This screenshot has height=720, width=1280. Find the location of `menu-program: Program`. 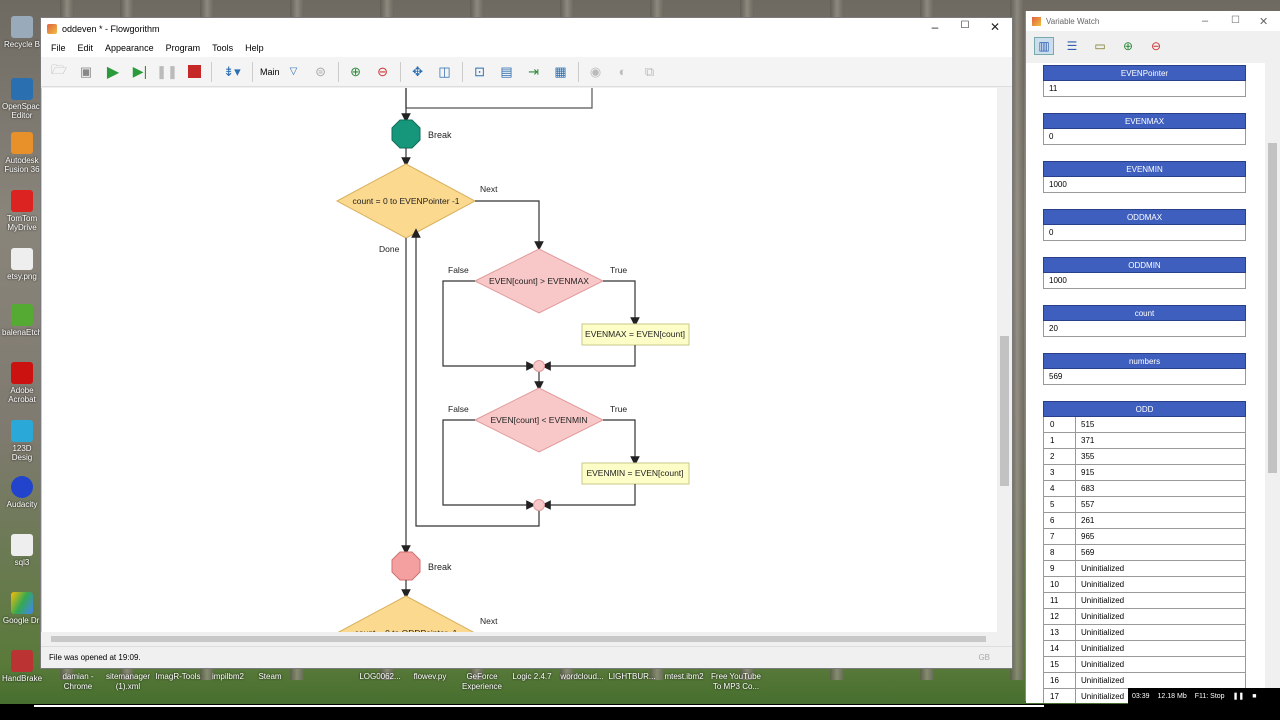

menu-program: Program is located at coordinates (183, 48).